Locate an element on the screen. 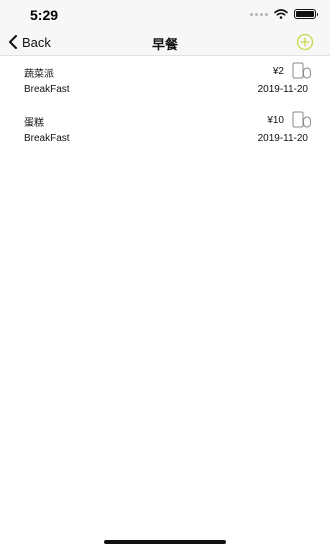 The width and height of the screenshot is (330, 550). plus-circle-icon is located at coordinates (305, 42).